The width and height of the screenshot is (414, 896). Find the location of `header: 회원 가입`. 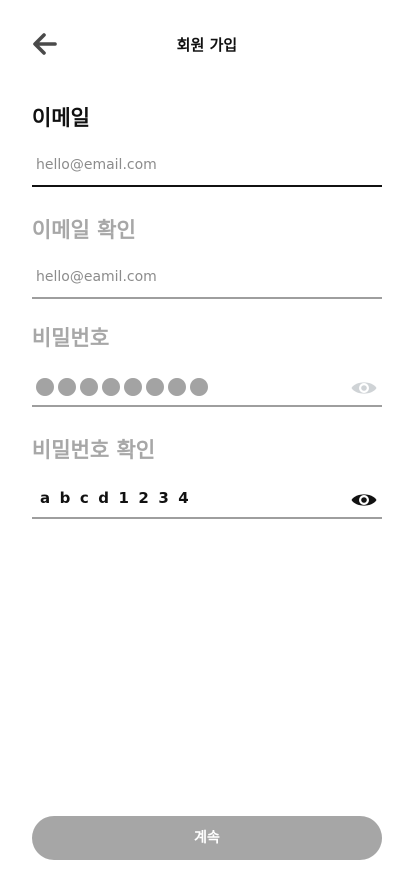

header: 회원 가입 is located at coordinates (207, 44).